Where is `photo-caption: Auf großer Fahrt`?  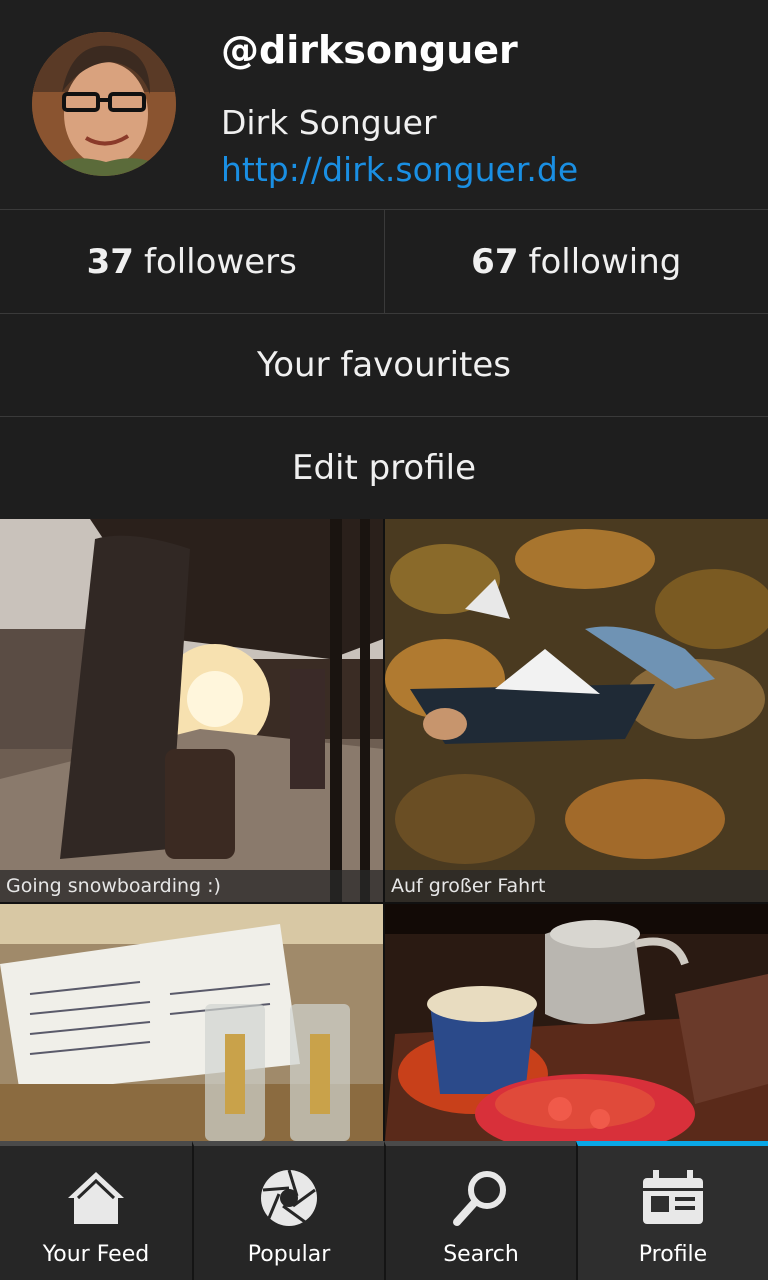 photo-caption: Auf großer Fahrt is located at coordinates (576, 886).